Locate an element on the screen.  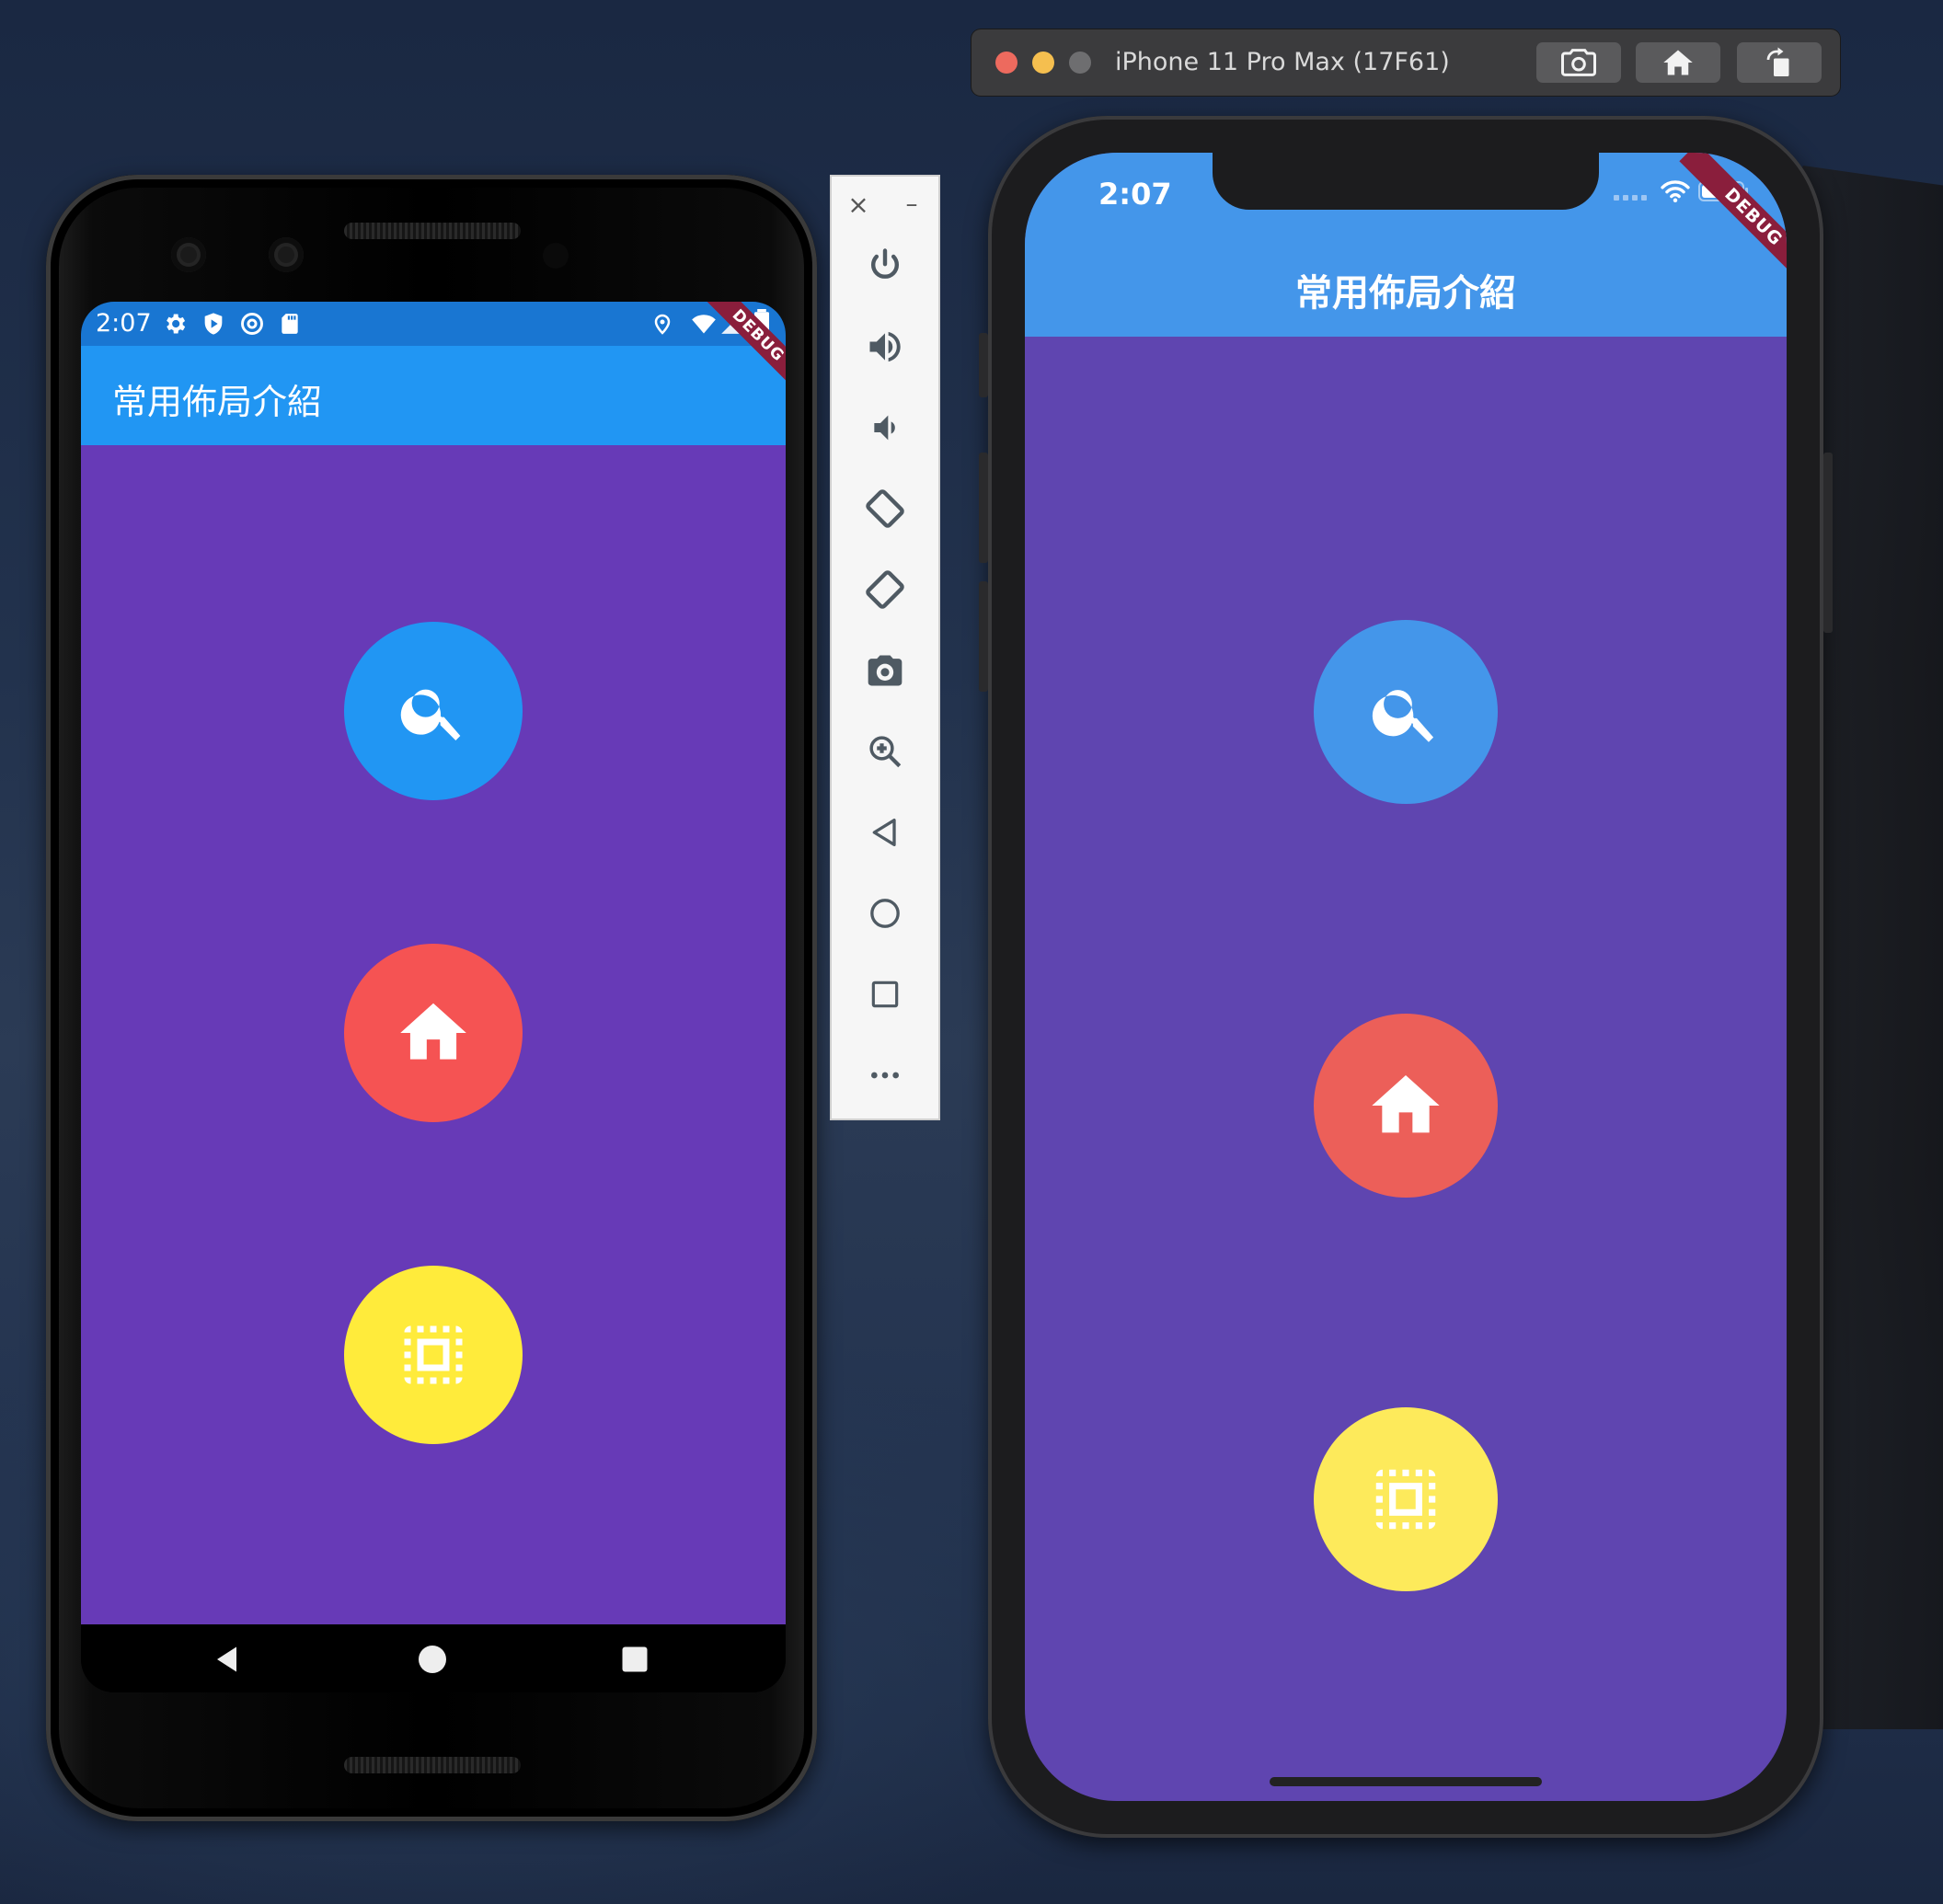
volume-up-side-button is located at coordinates (983, 508).